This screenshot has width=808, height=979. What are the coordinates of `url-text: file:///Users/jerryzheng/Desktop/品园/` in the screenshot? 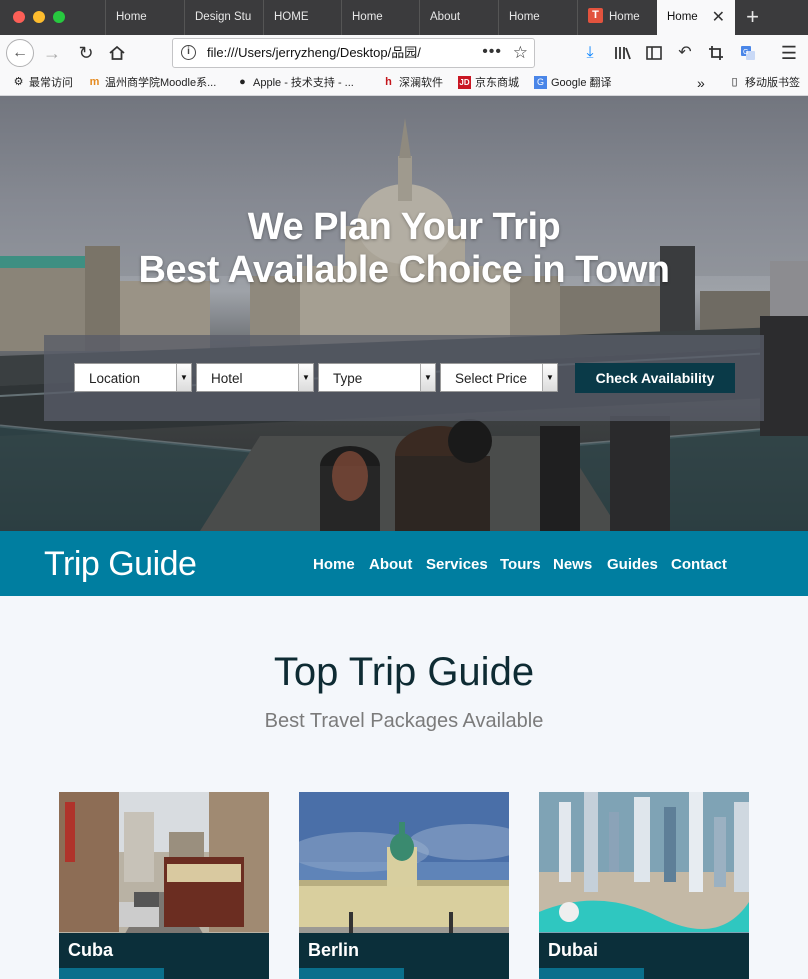 It's located at (327, 53).